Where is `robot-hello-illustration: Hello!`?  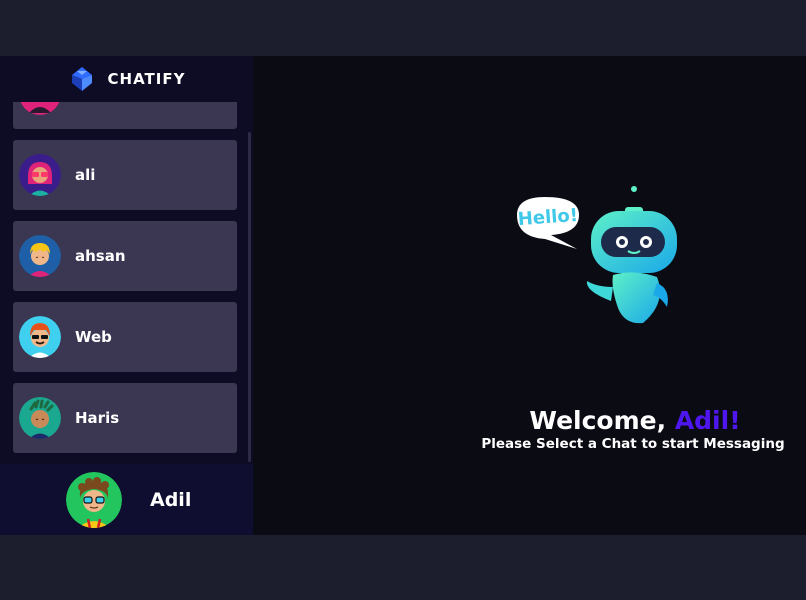 robot-hello-illustration: Hello! is located at coordinates (597, 255).